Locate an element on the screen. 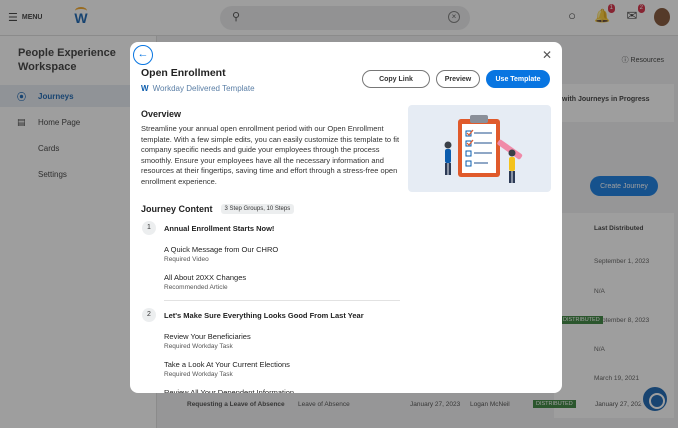 The height and width of the screenshot is (428, 678). copy-link-button: Copy Link is located at coordinates (396, 79).